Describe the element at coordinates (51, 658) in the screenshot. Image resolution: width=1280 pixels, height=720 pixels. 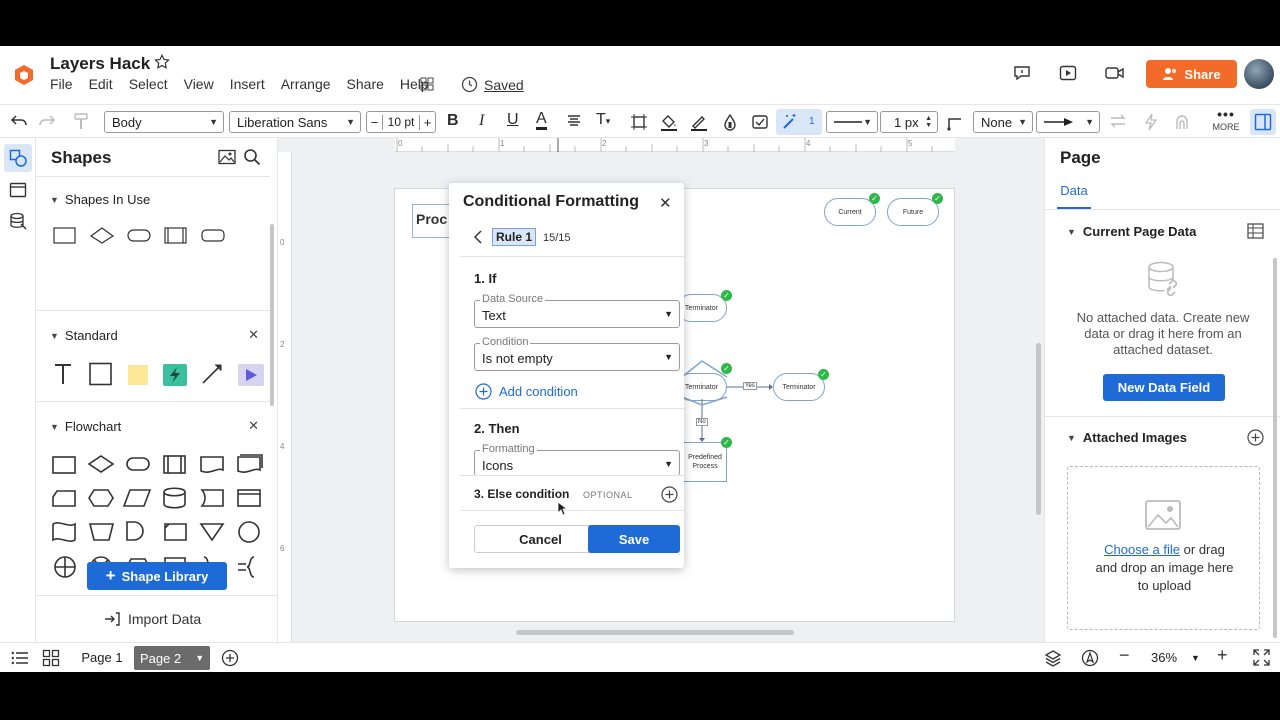
I see `page-grid-icon` at that location.